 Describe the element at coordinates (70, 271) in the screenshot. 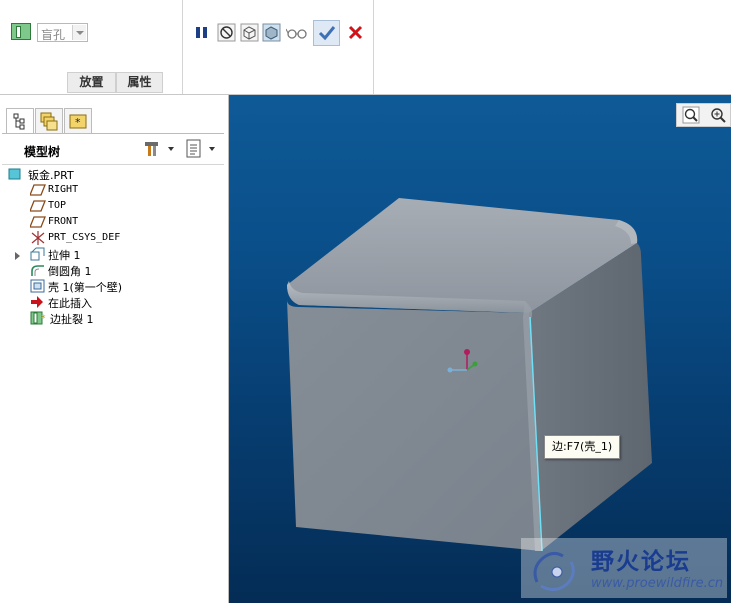

I see `tree-item-label: 倒圆角 1` at that location.